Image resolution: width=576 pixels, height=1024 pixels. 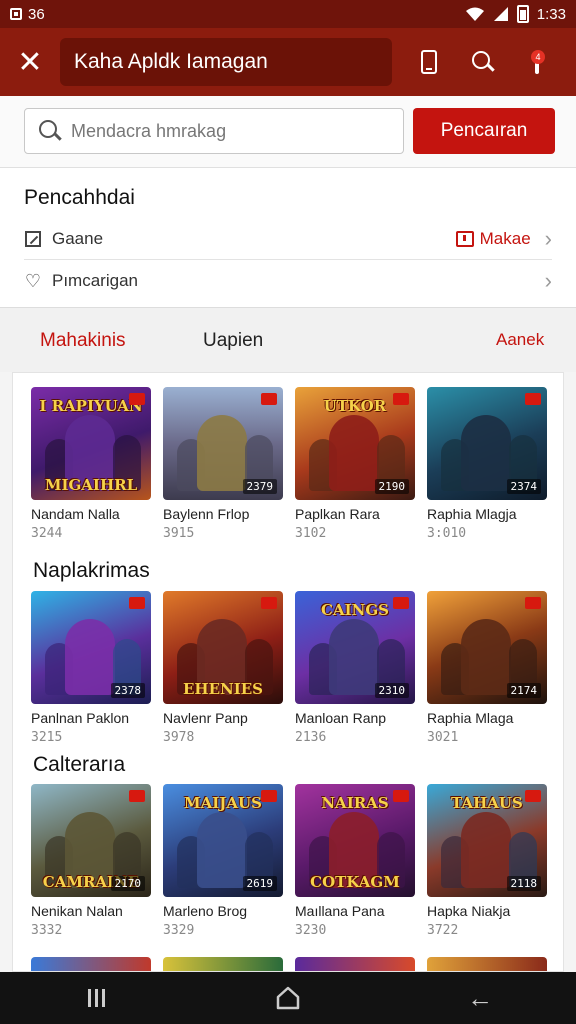 I want to click on game-card: CAINGS 2310 Manloan Ranp 2136, so click(x=356, y=668).